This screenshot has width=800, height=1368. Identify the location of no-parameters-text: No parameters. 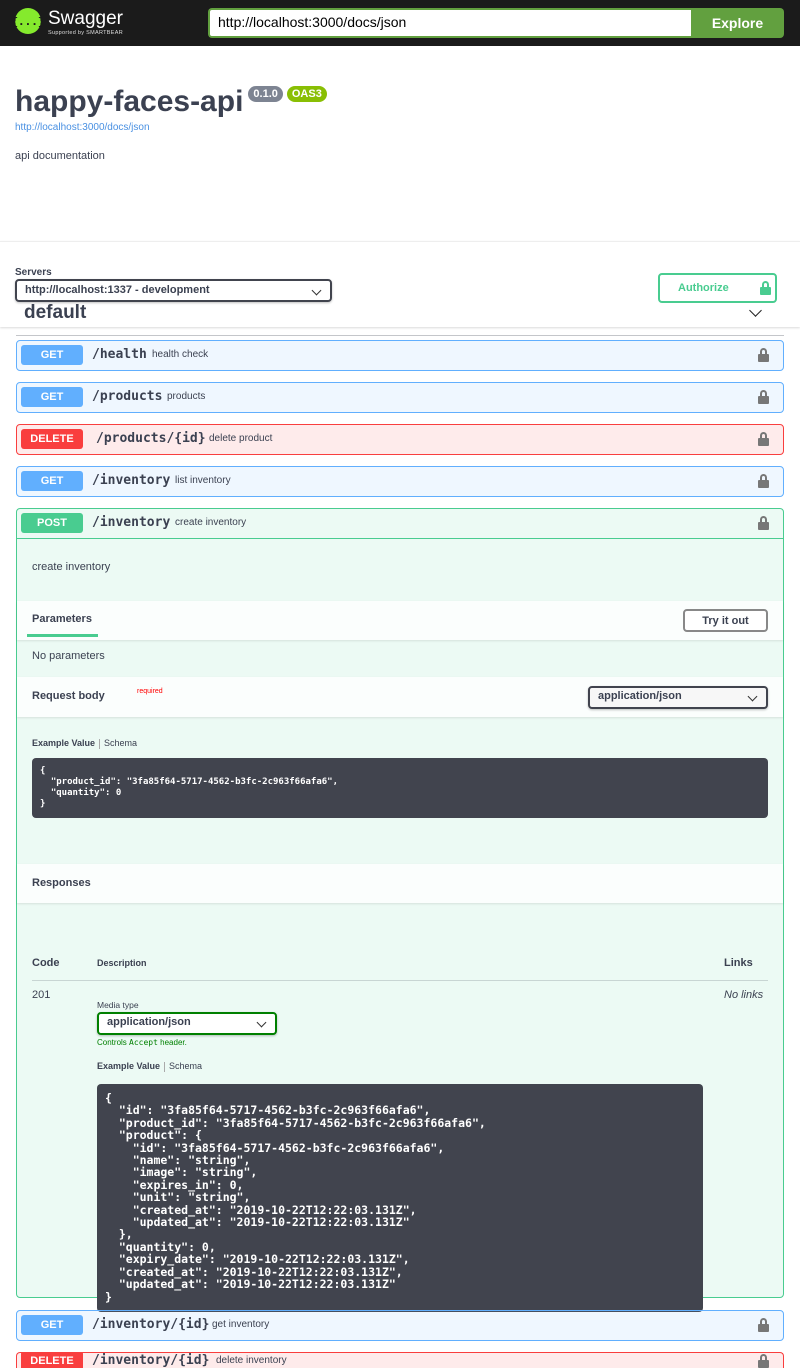
(68, 656).